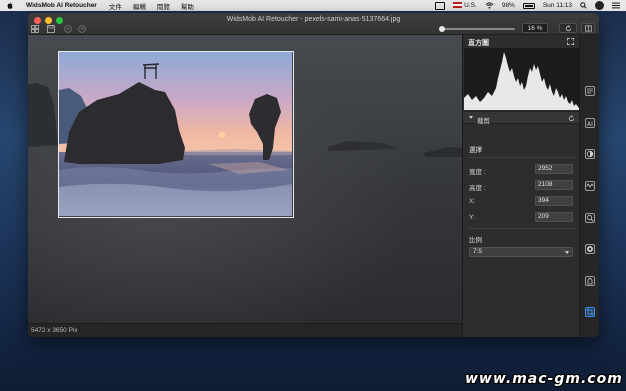  I want to click on status-bar: 5472 x 3650 Pix, so click(245, 330).